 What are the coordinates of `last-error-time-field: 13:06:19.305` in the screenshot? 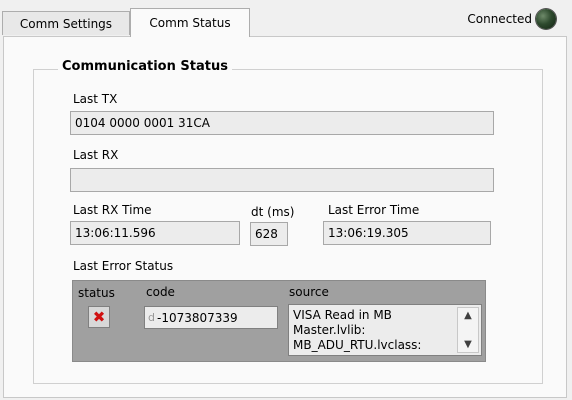 It's located at (407, 233).